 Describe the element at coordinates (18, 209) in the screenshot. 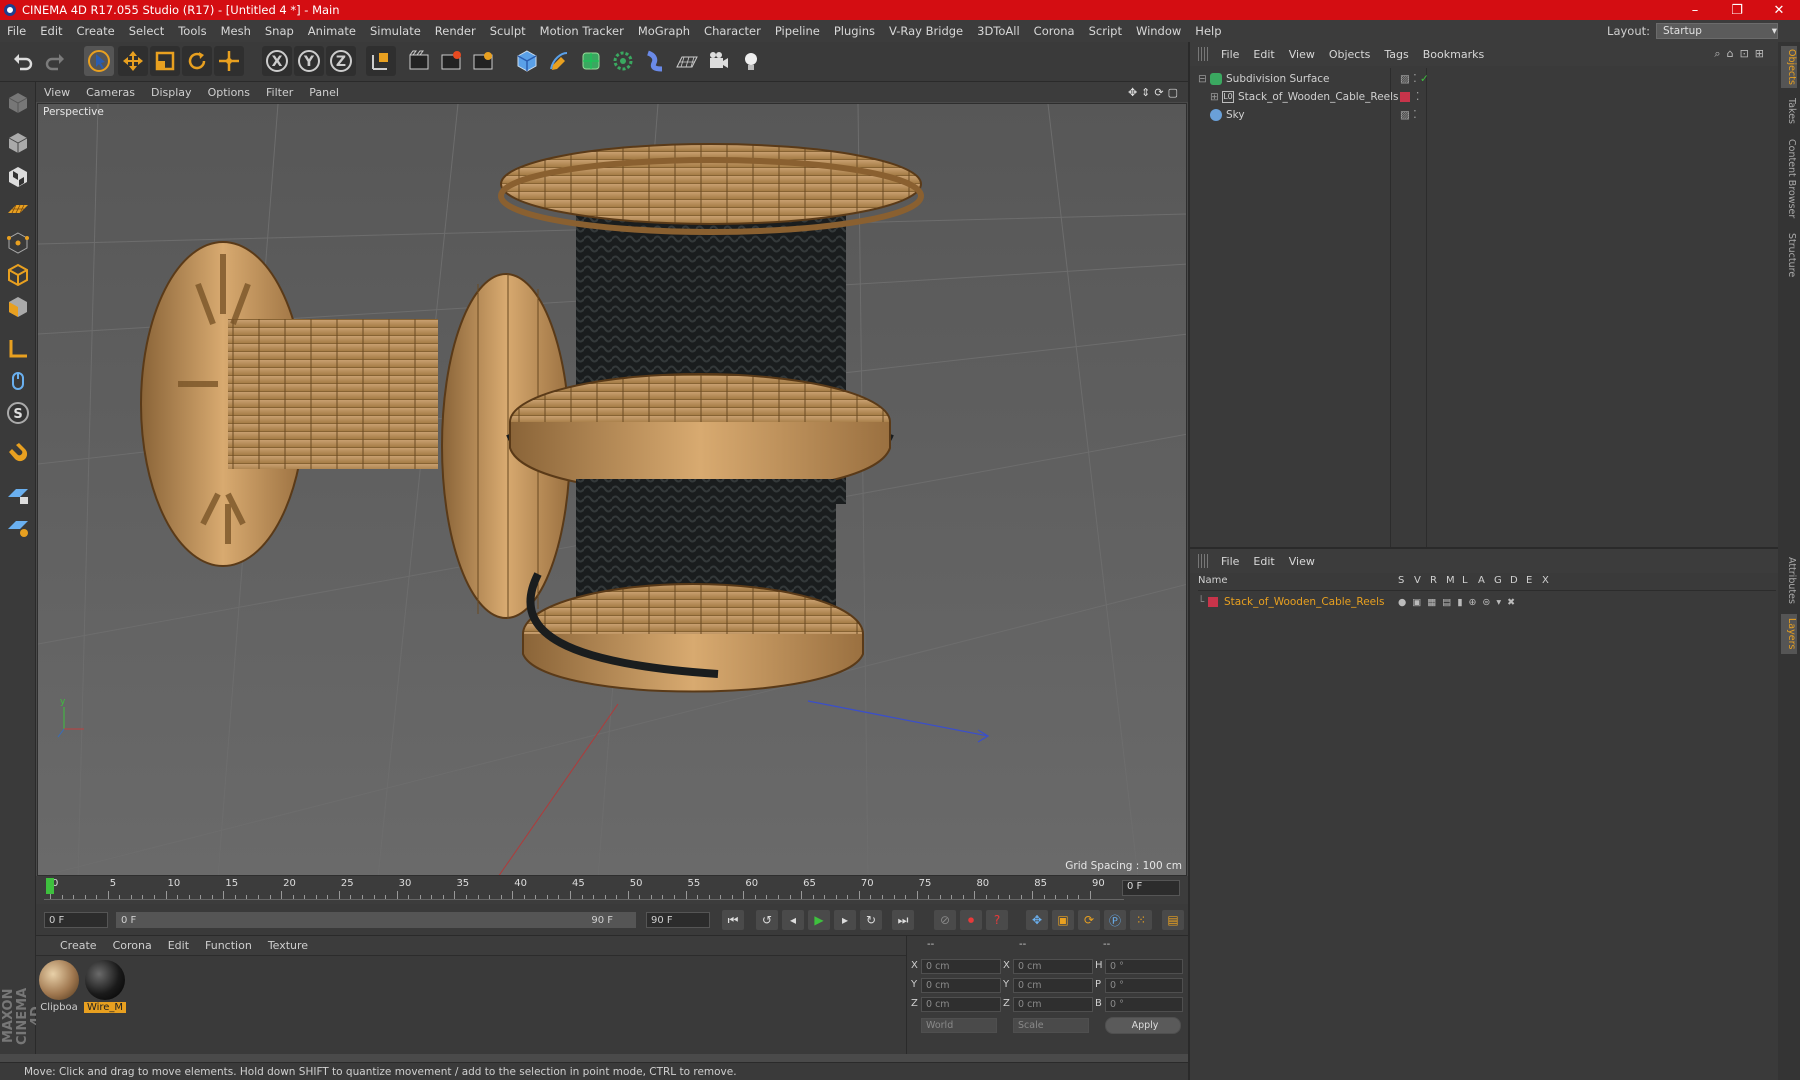

I see `workplane-icon` at that location.